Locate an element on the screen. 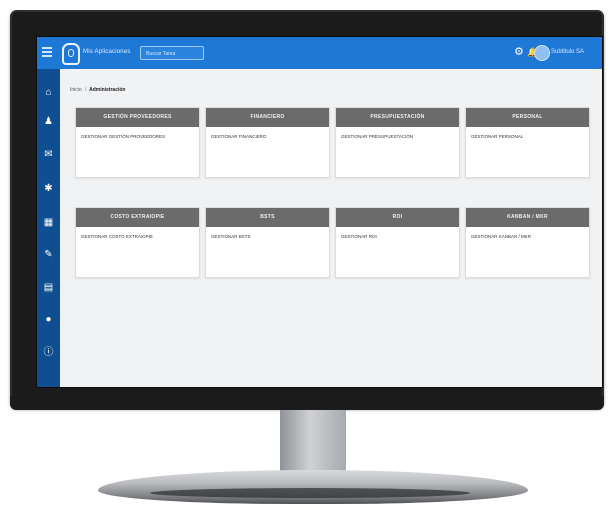  location-icon: ● is located at coordinates (48, 320).